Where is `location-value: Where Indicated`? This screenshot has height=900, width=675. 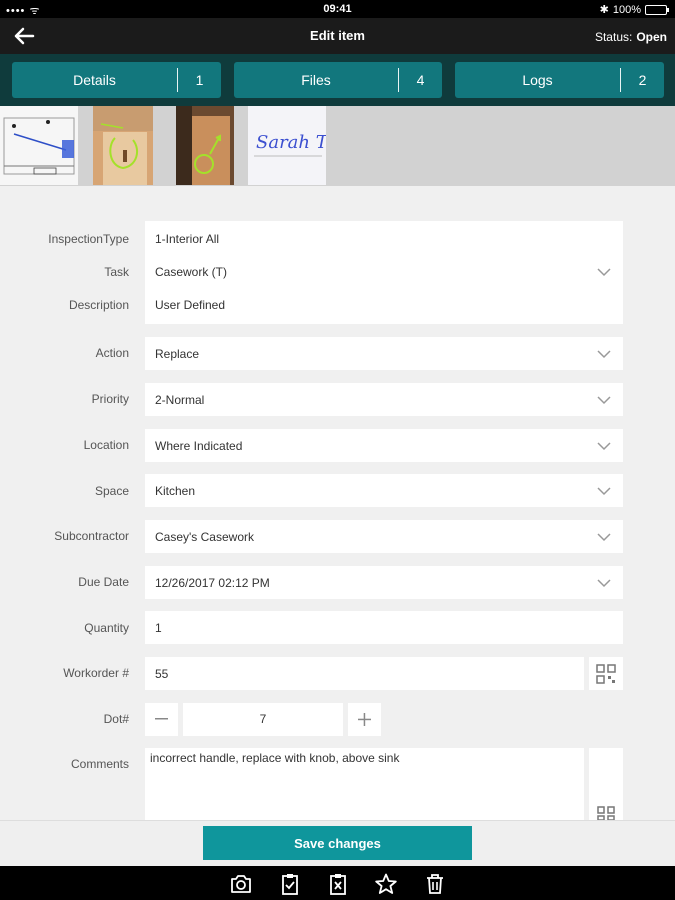 location-value: Where Indicated is located at coordinates (199, 446).